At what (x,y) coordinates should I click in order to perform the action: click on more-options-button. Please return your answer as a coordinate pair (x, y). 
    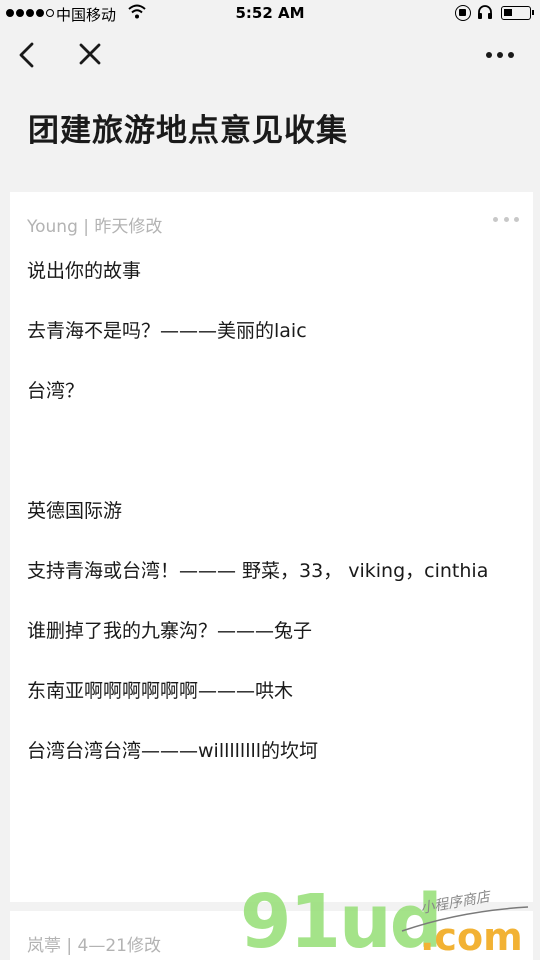
    Looking at the image, I should click on (498, 56).